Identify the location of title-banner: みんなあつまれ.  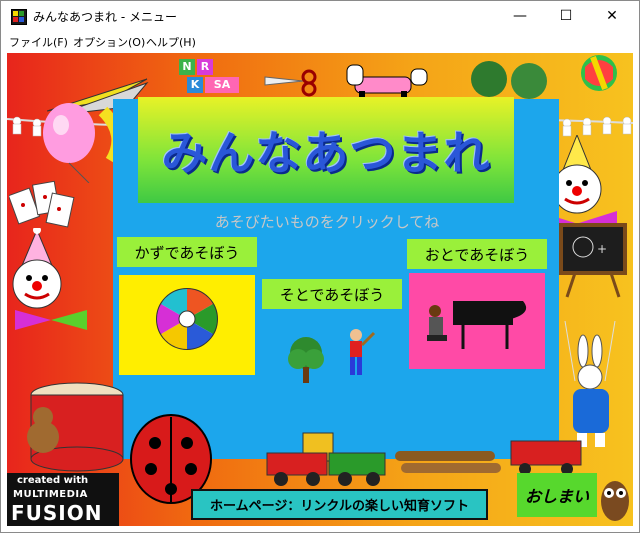
(326, 150).